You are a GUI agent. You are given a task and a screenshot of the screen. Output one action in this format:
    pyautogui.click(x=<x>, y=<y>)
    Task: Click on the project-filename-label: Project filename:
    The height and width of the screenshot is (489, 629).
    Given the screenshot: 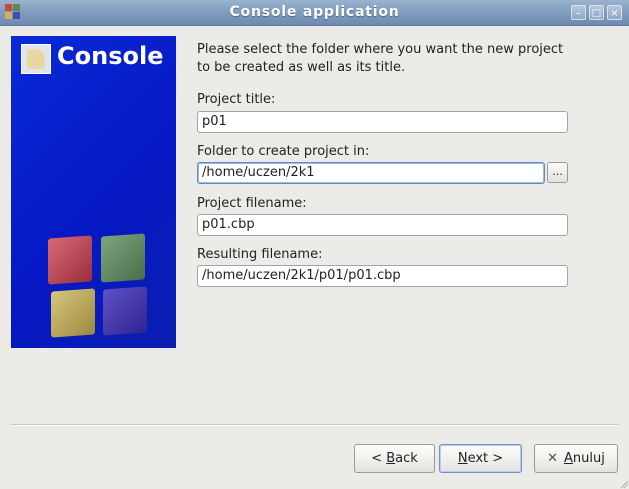 What is the action you would take?
    pyautogui.click(x=252, y=203)
    